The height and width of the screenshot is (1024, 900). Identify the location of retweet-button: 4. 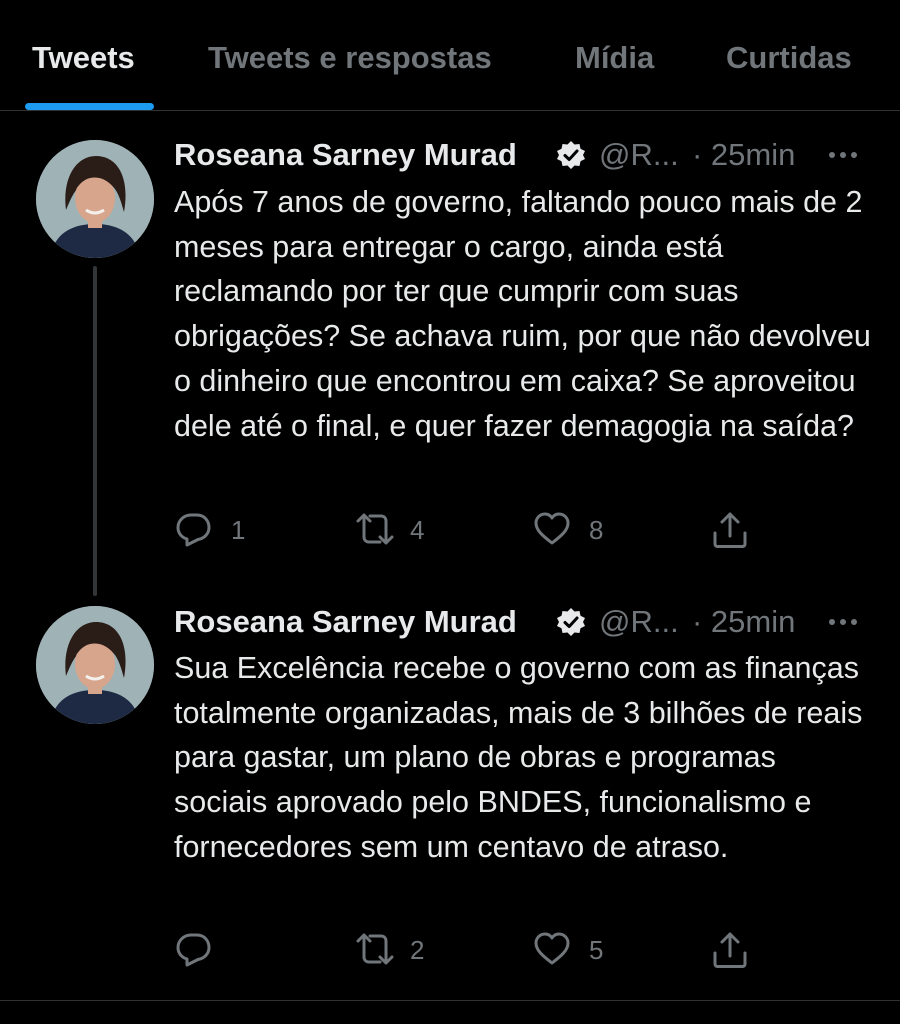
(399, 530).